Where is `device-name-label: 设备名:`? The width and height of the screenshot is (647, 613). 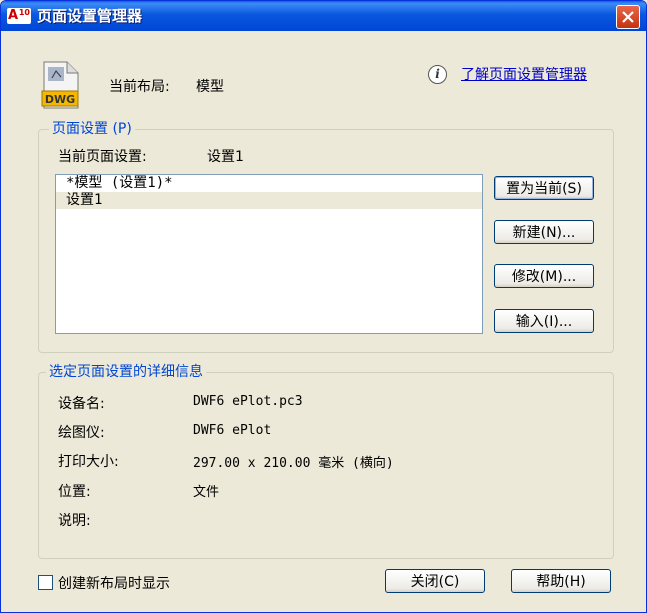
device-name-label: 设备名: is located at coordinates (81, 404).